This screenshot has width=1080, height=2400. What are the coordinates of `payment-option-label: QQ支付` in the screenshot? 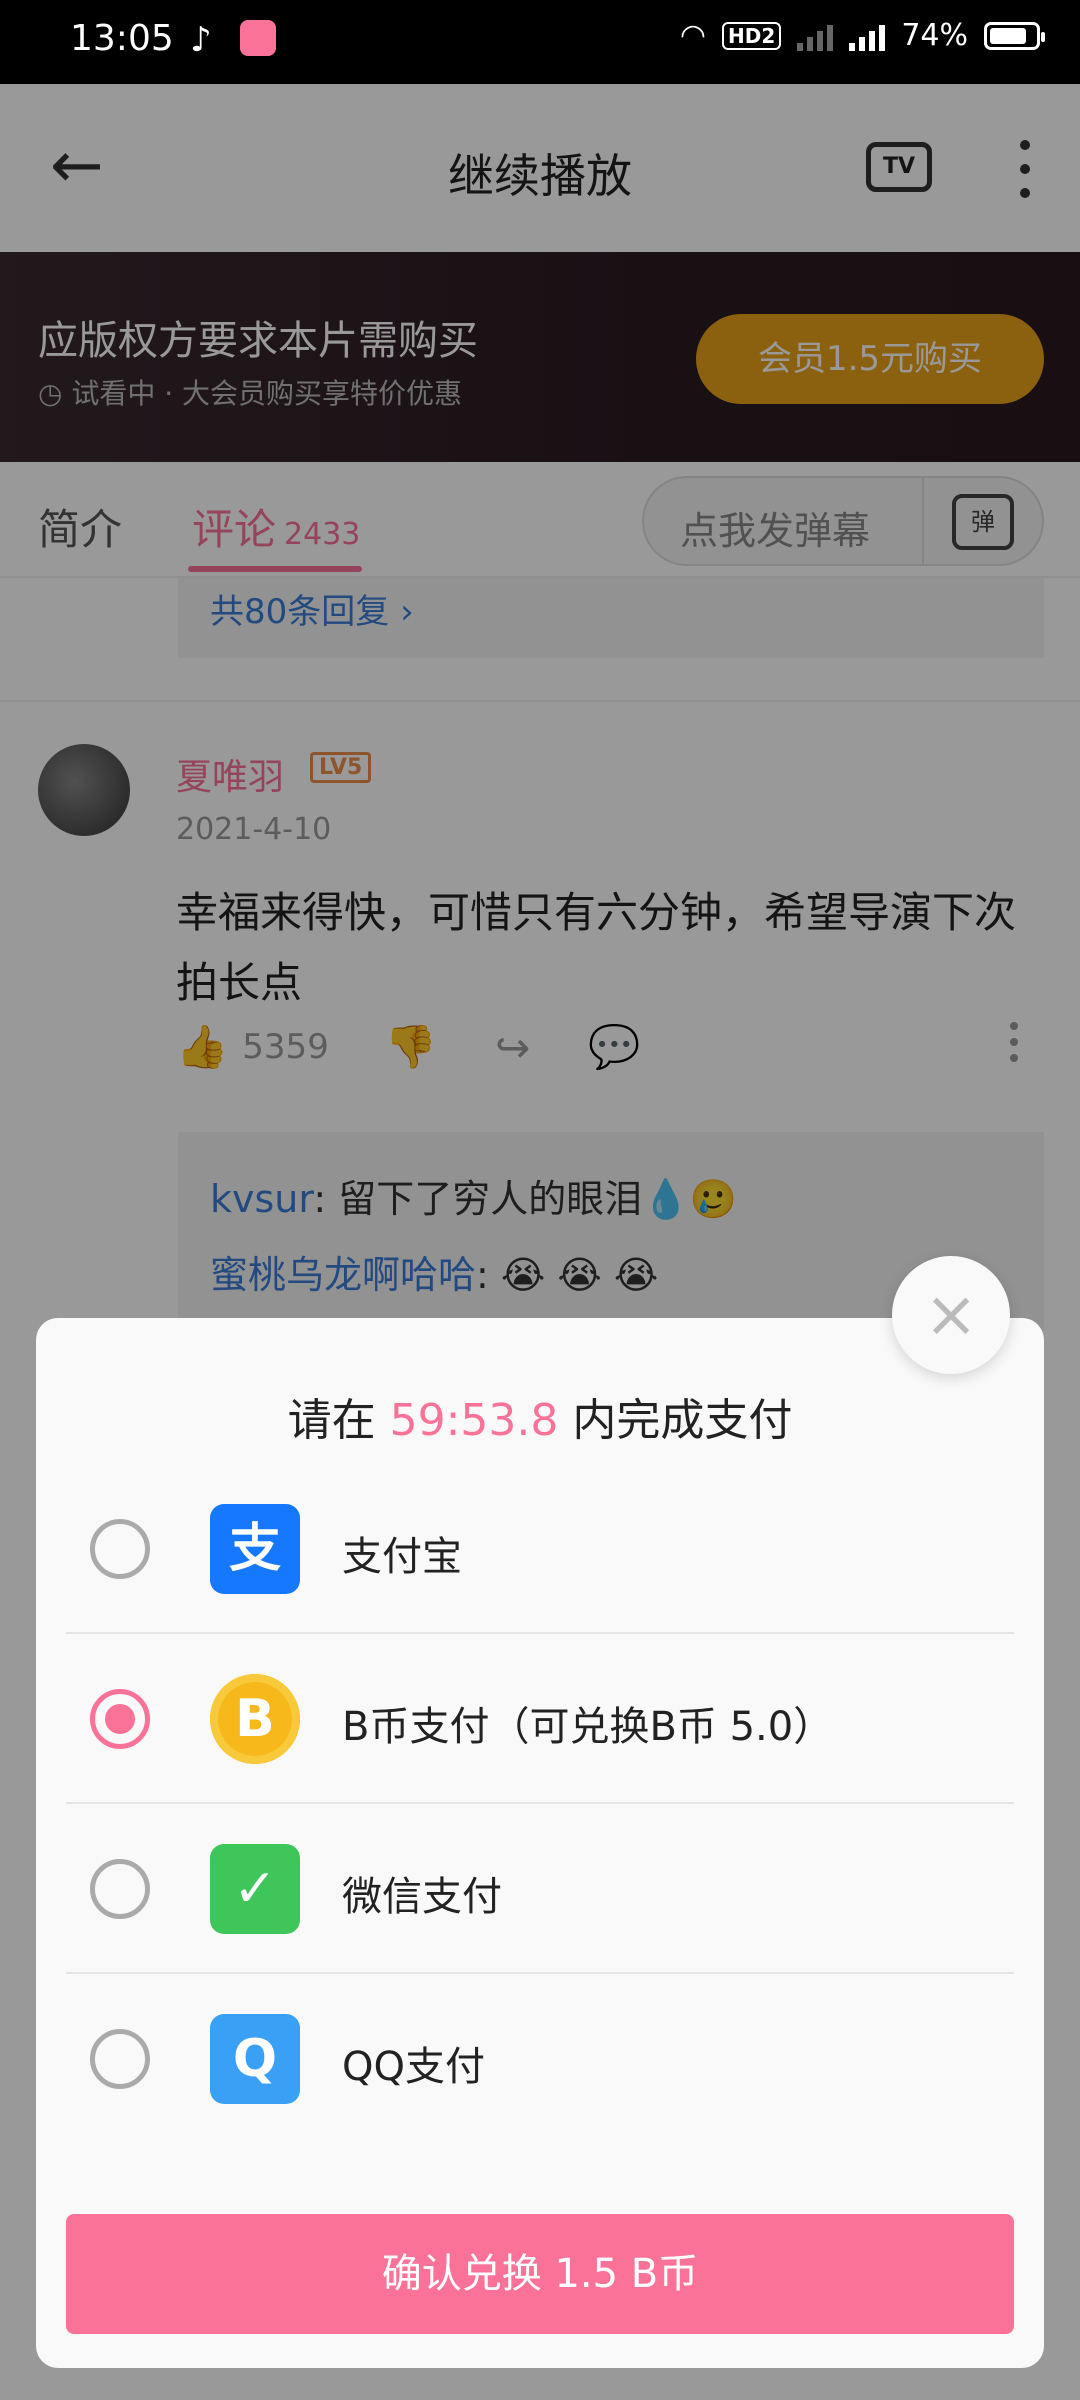 It's located at (413, 2067).